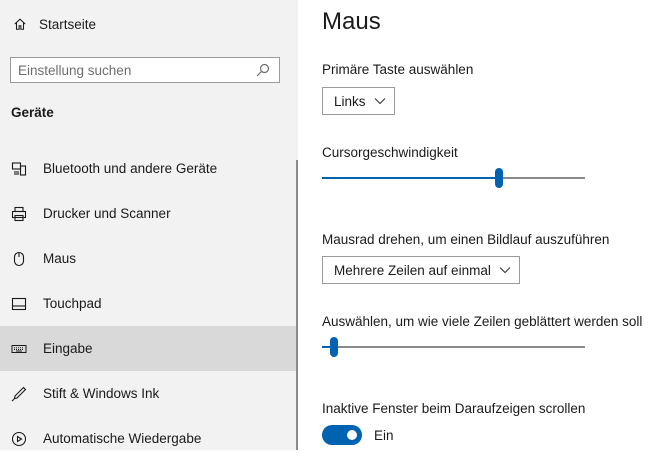  Describe the element at coordinates (20, 24) in the screenshot. I see `home-icon` at that location.